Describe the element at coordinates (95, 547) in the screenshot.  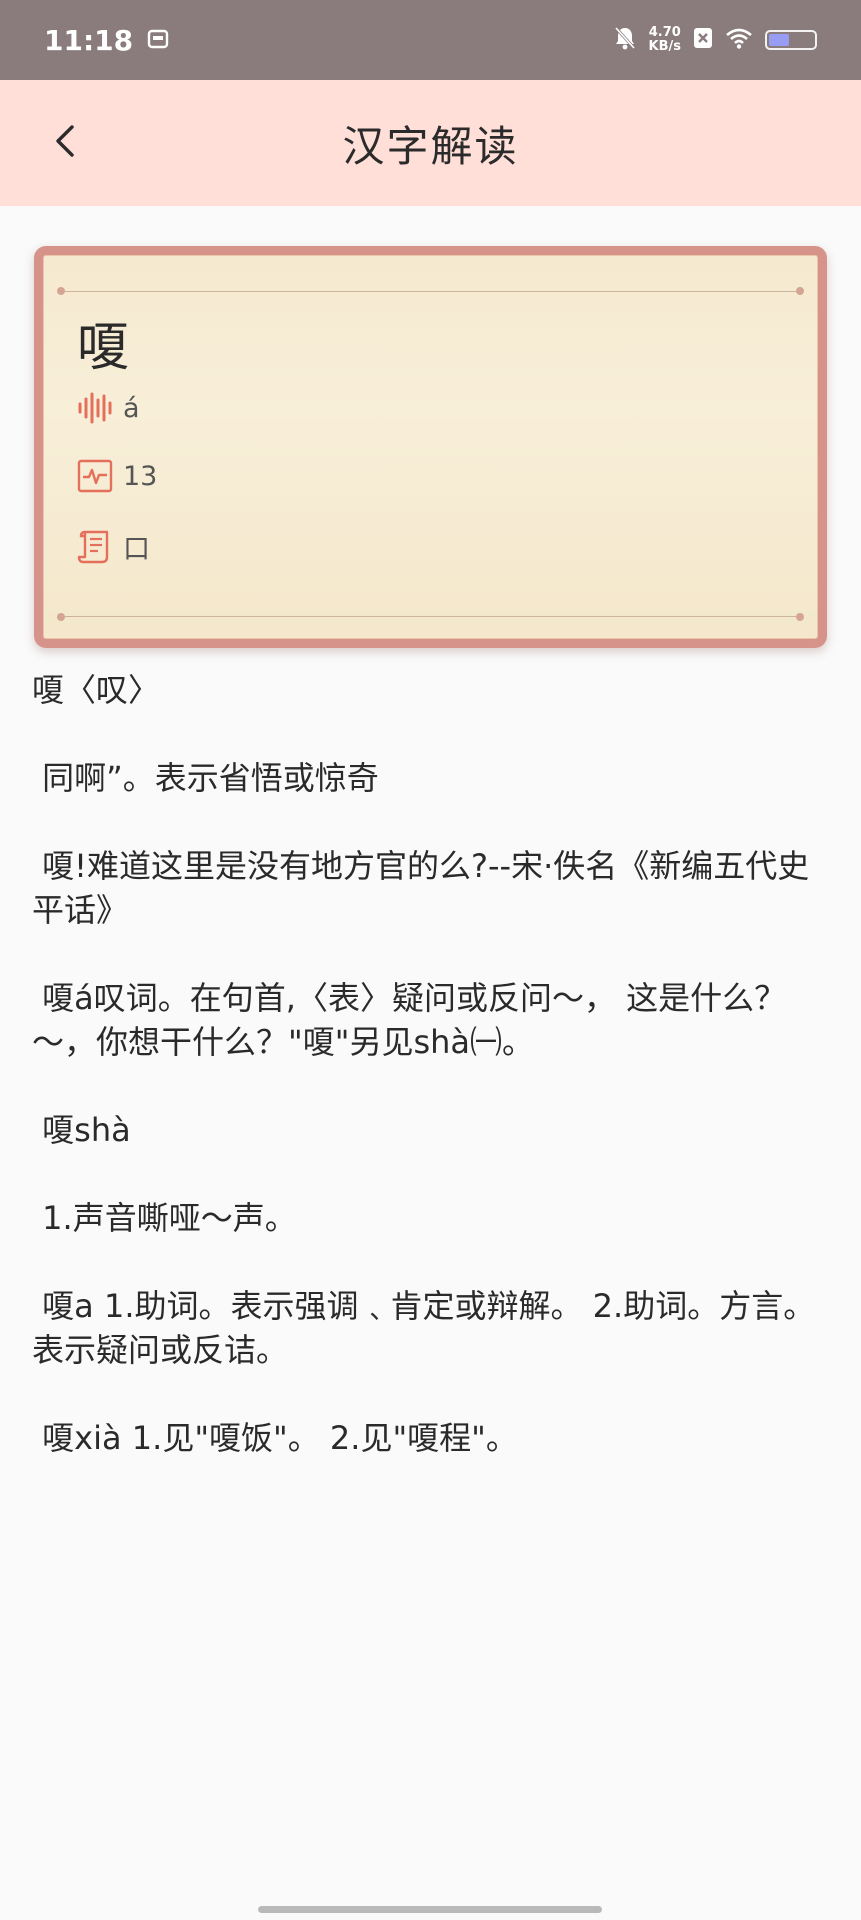
I see `scroll-radical-icon` at that location.